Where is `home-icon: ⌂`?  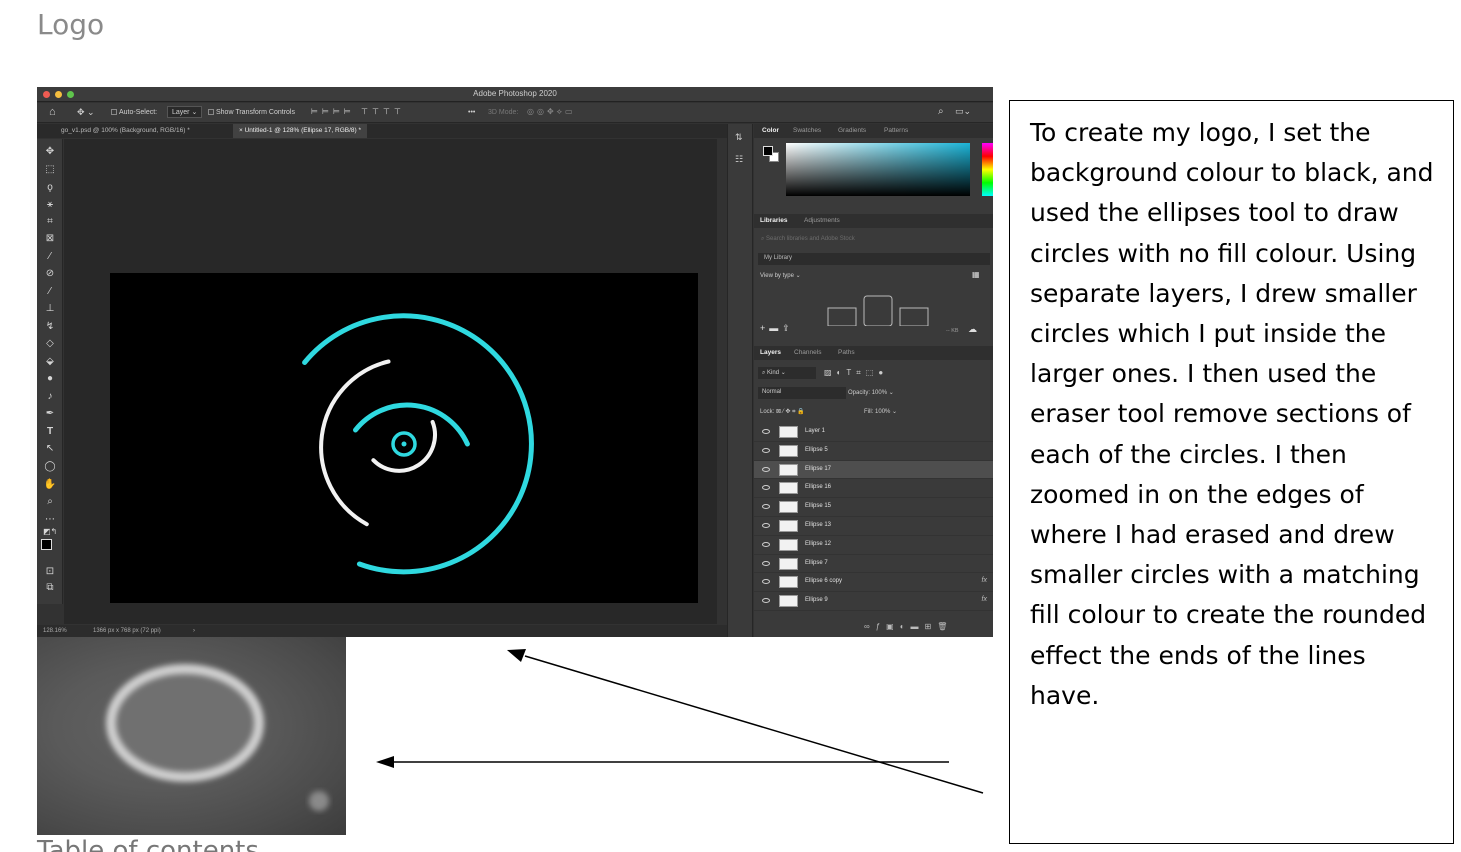
home-icon: ⌂ is located at coordinates (52, 112).